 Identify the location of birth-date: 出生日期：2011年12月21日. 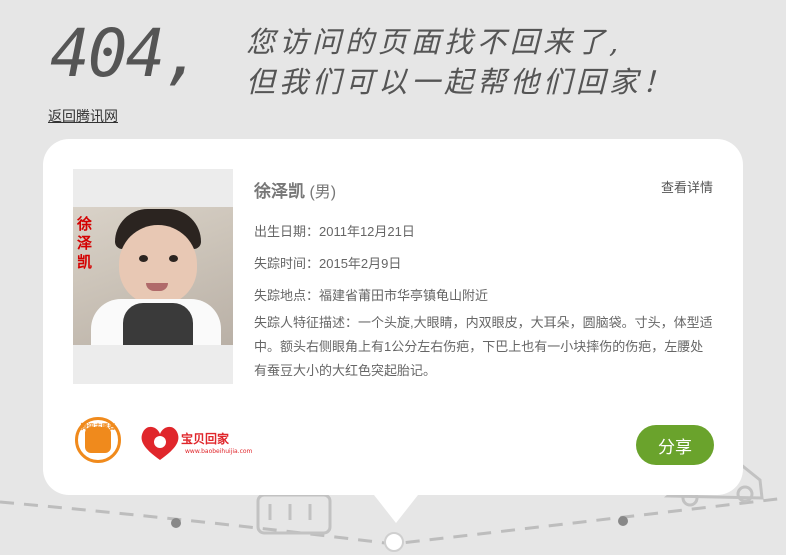
(334, 231).